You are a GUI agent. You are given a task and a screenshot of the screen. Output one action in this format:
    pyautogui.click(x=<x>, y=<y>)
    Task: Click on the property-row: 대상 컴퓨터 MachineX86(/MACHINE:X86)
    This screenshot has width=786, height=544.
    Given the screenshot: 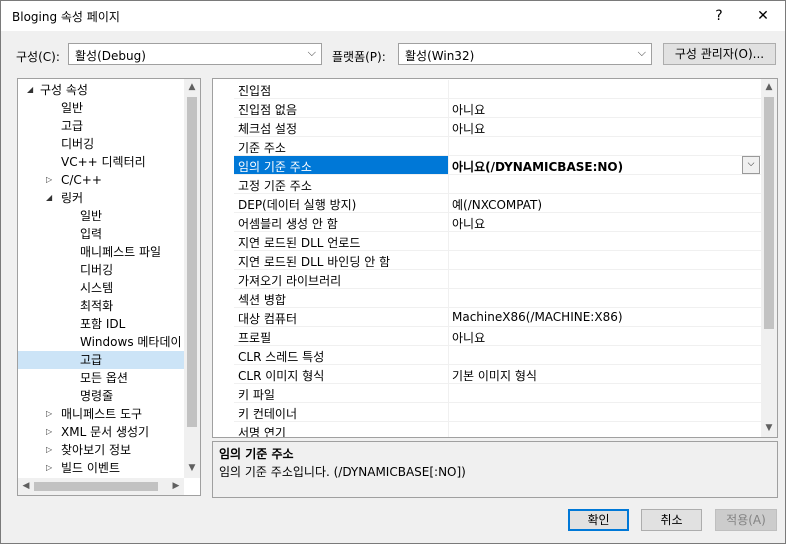 What is the action you would take?
    pyautogui.click(x=497, y=317)
    